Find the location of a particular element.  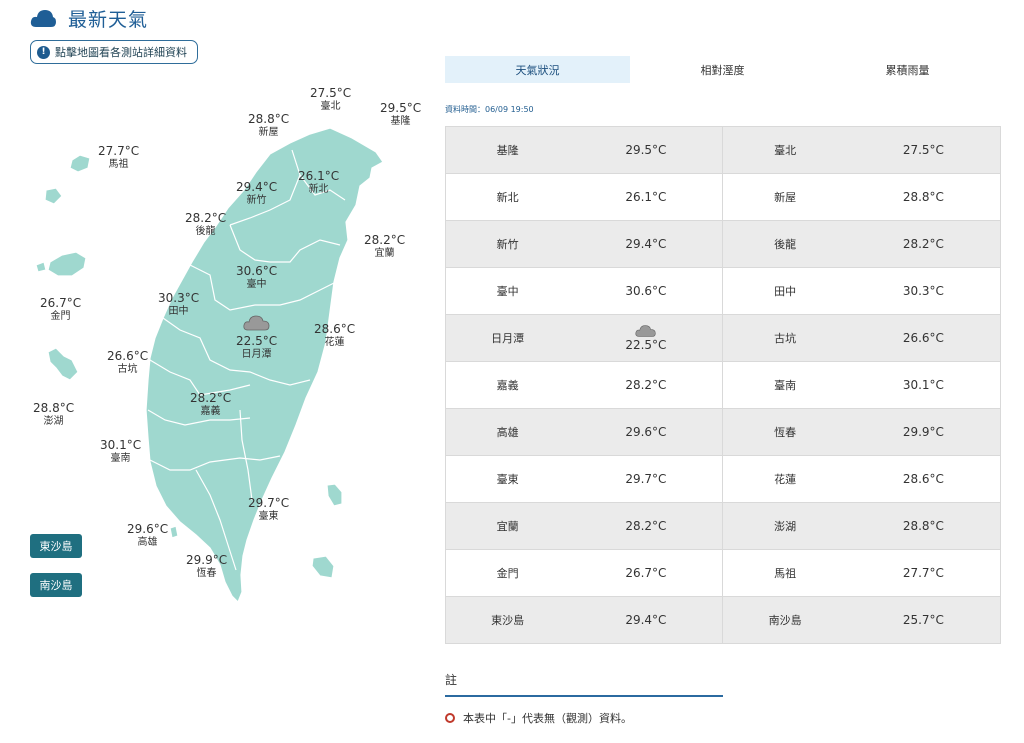

station-name: 新屋 is located at coordinates (268, 132).